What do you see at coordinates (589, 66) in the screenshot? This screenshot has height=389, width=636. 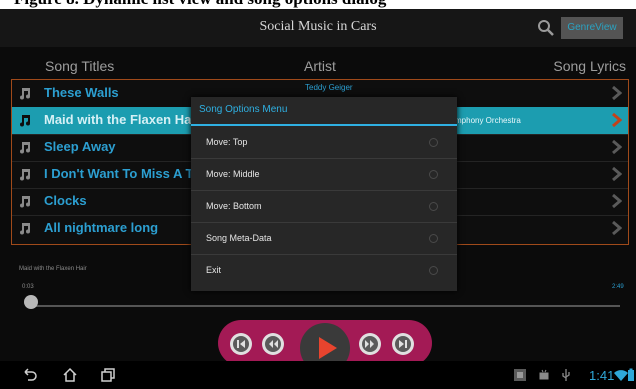 I see `header-song-lyrics: Song Lyrics` at bounding box center [589, 66].